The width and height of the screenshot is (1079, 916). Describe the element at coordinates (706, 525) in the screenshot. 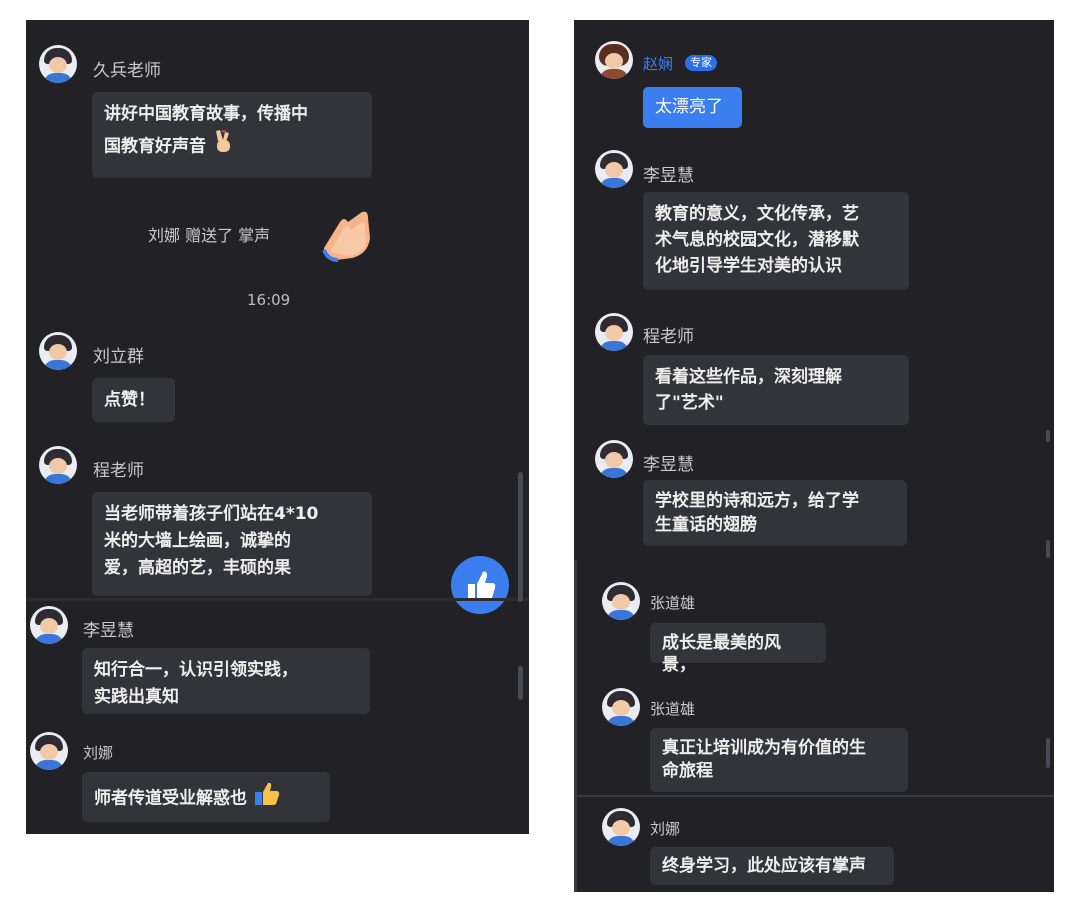

I see `message-line: 生童话的翅膀` at that location.